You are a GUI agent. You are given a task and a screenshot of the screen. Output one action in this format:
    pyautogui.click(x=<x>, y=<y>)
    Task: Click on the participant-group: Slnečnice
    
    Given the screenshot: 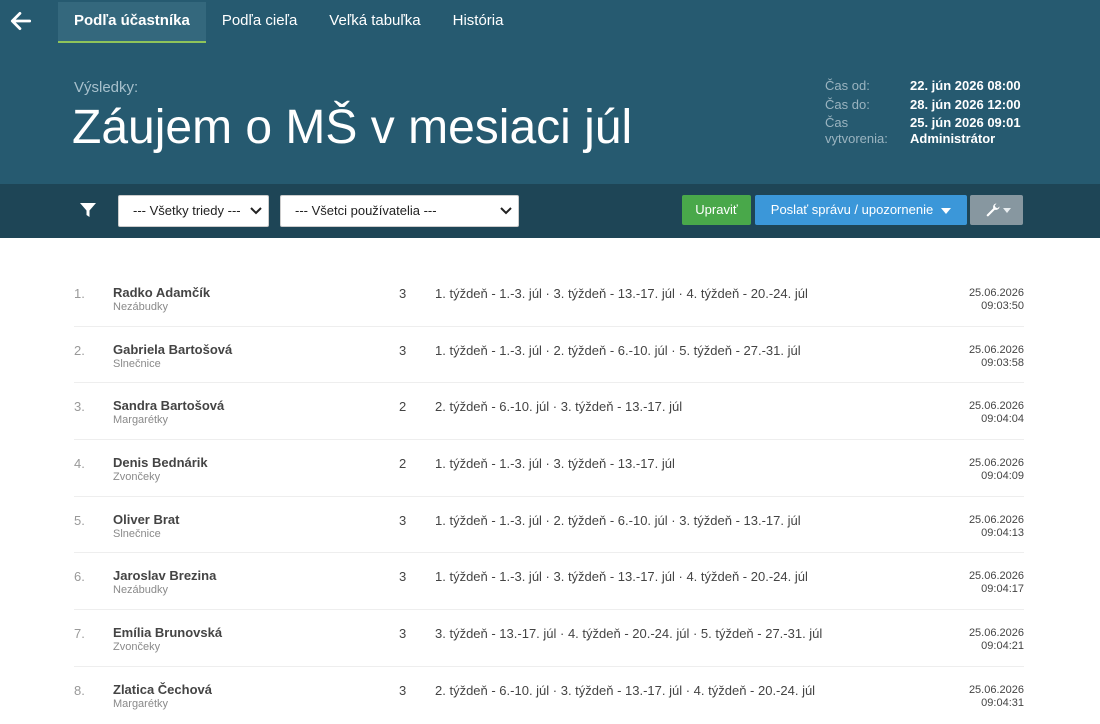 What is the action you would take?
    pyautogui.click(x=137, y=533)
    